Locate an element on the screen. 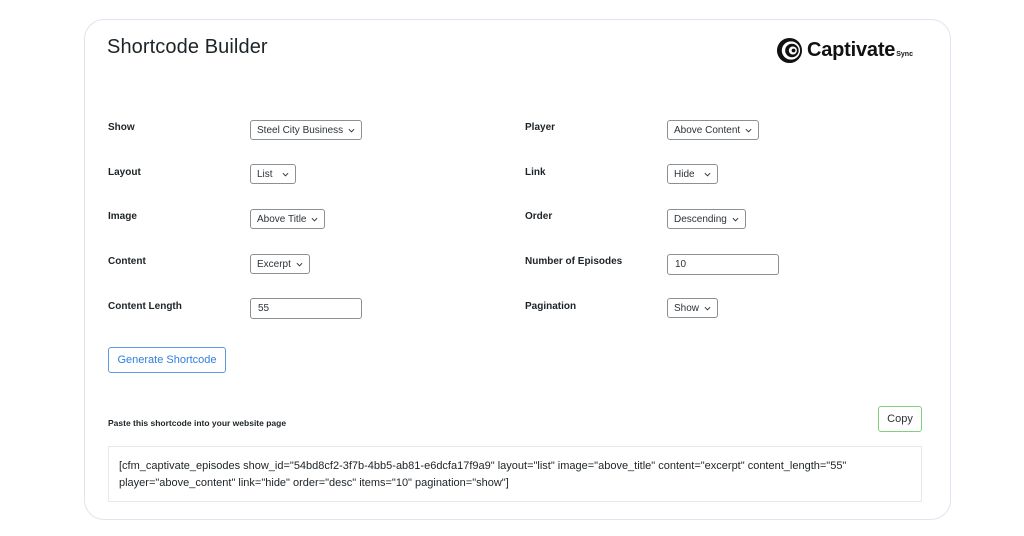  content-select: Excerpt is located at coordinates (280, 264).